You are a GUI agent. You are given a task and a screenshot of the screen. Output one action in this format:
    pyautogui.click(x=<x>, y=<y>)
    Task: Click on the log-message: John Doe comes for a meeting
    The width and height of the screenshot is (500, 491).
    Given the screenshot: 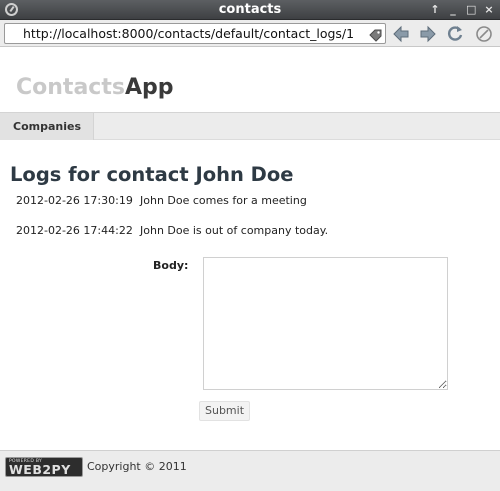 What is the action you would take?
    pyautogui.click(x=223, y=200)
    